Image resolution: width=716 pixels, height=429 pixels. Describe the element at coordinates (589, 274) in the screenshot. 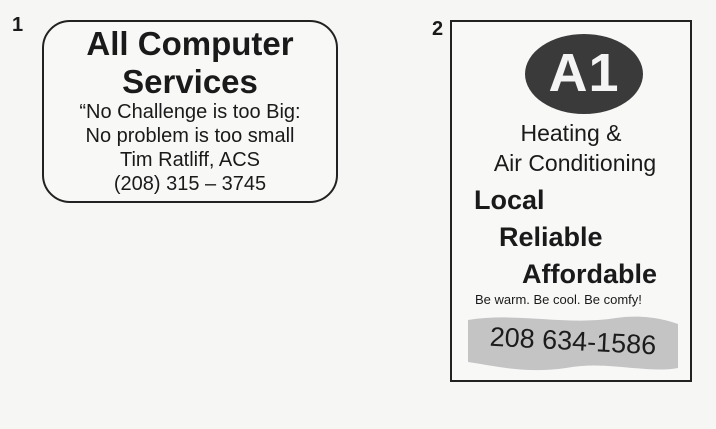

I see `tag-affordable: Affordable` at that location.